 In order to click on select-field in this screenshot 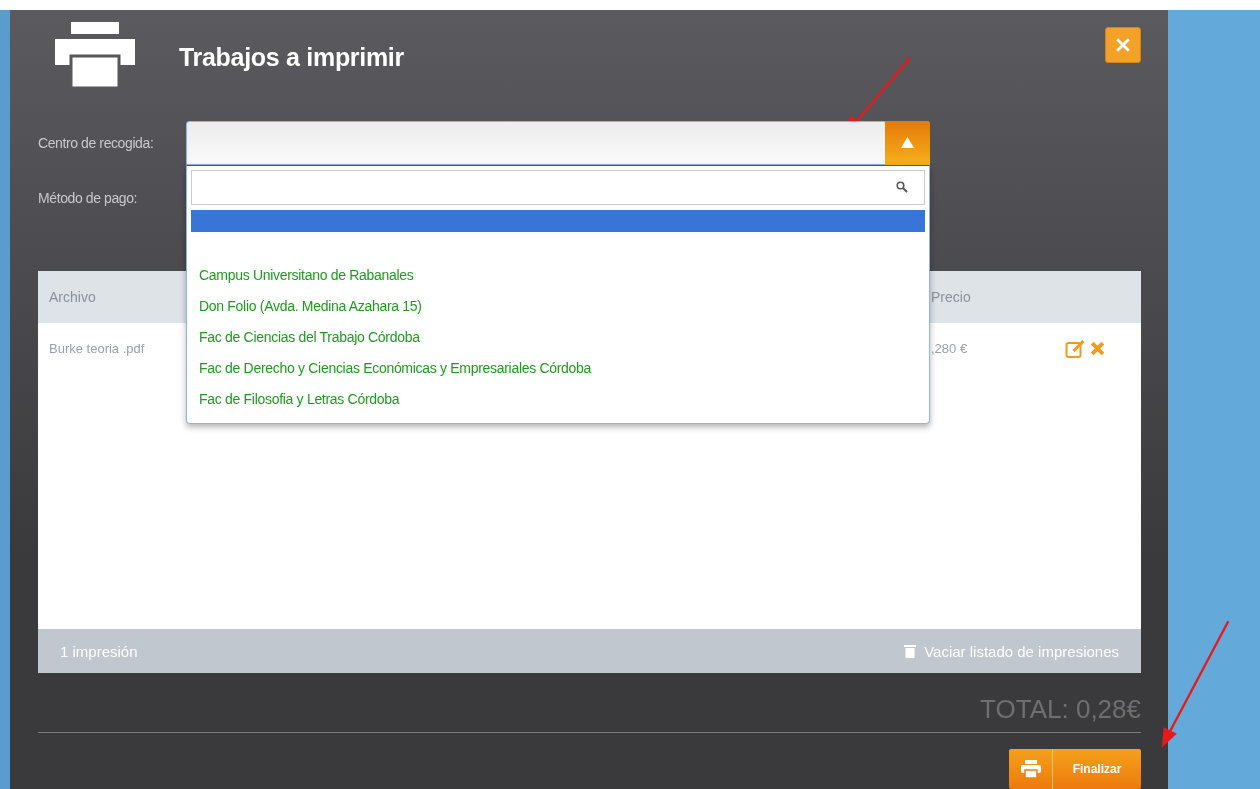, I will do `click(558, 142)`.